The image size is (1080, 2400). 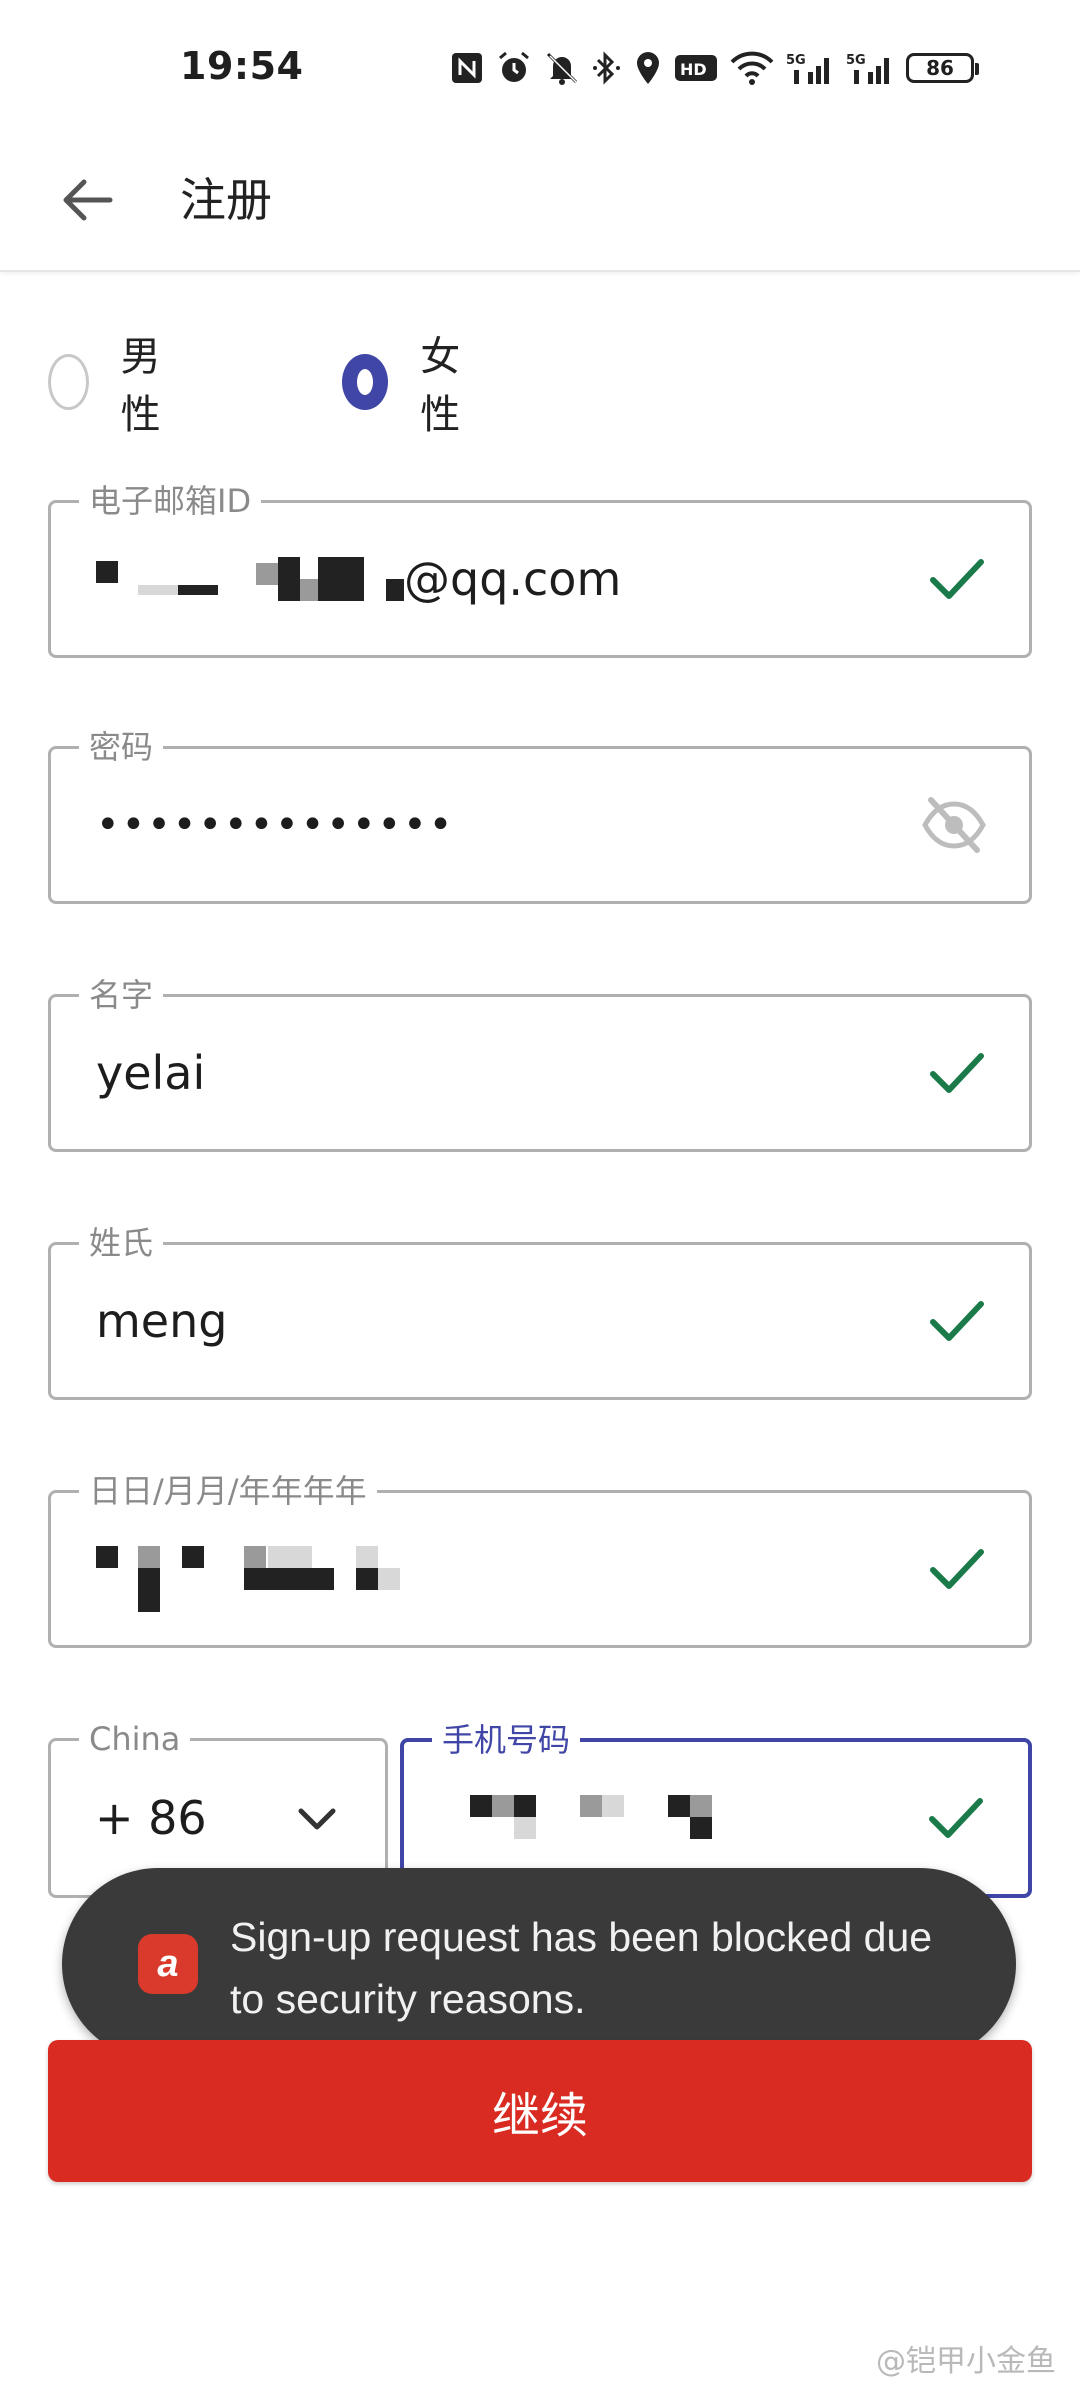 I want to click on email-domain: @qq.com, so click(x=513, y=579).